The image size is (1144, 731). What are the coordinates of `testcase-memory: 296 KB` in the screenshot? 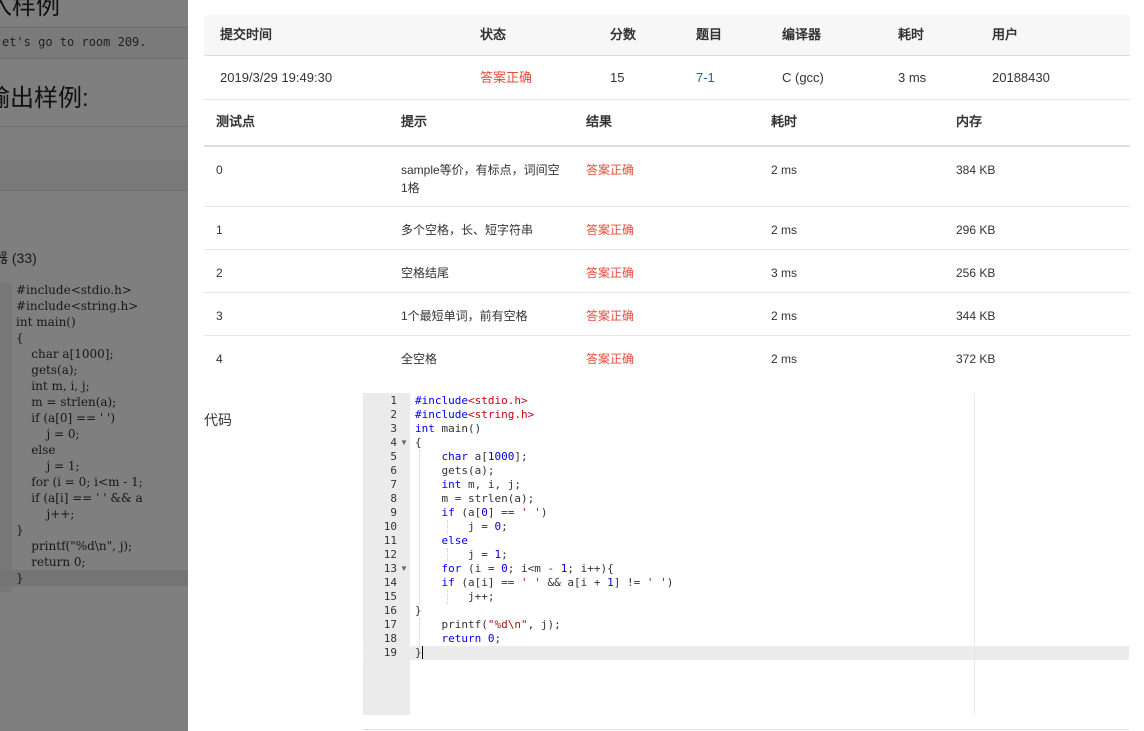 It's located at (976, 230).